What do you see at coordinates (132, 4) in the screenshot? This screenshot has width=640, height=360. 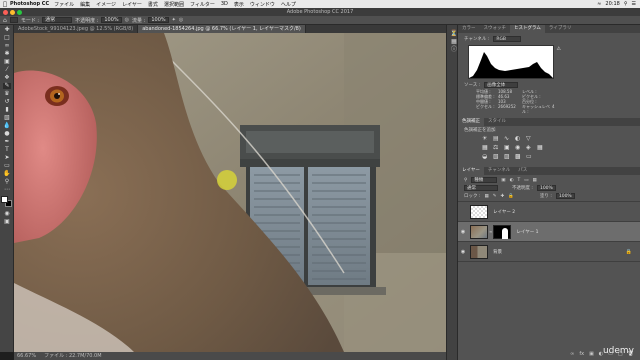 I see `menu-layer: レイヤー` at bounding box center [132, 4].